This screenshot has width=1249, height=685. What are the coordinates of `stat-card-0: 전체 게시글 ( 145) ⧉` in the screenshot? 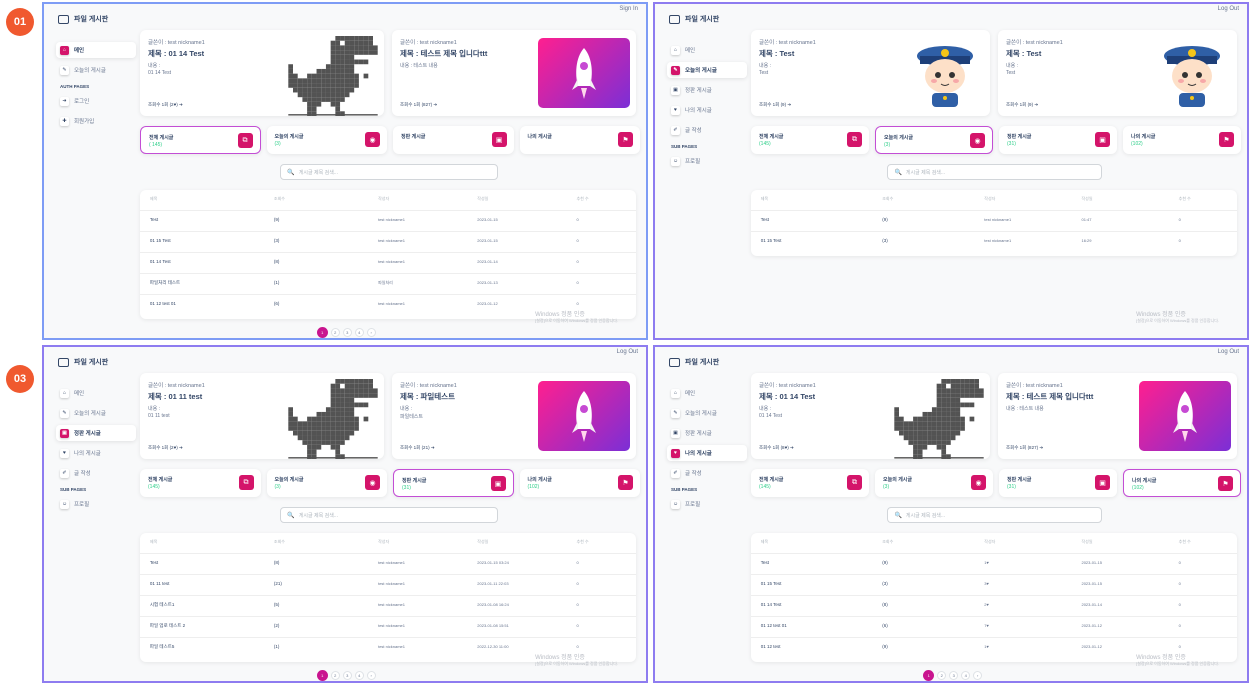 It's located at (200, 140).